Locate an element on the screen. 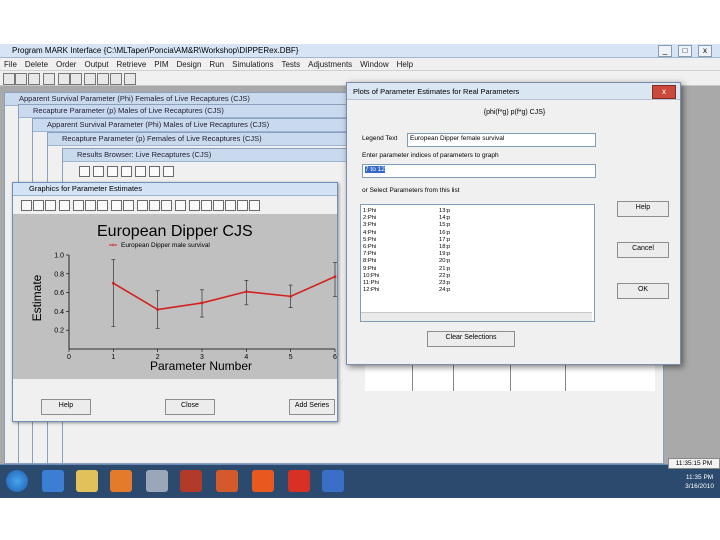  graph-help-icon is located at coordinates (254, 205).